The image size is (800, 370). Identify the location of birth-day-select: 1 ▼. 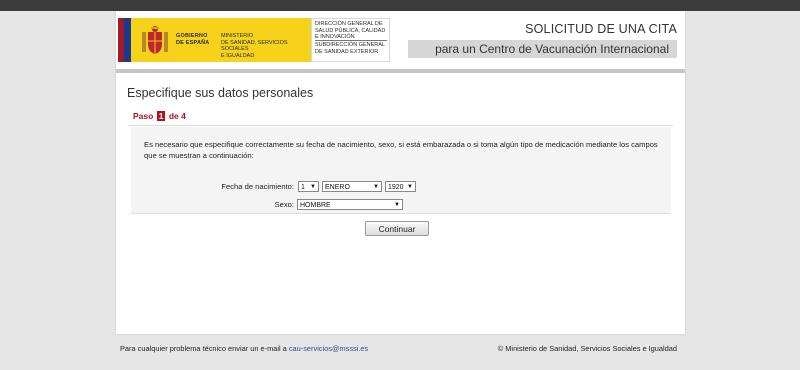
(308, 186).